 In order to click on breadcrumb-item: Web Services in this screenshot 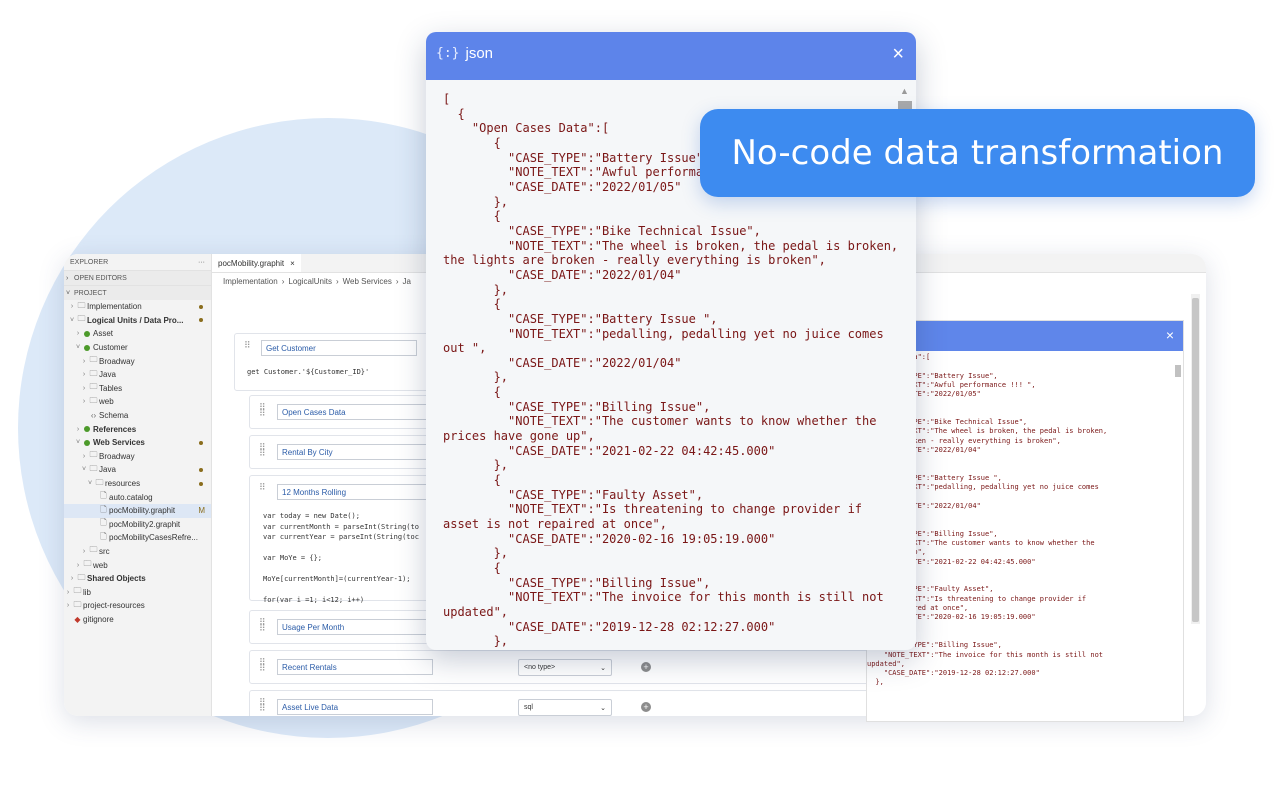, I will do `click(367, 281)`.